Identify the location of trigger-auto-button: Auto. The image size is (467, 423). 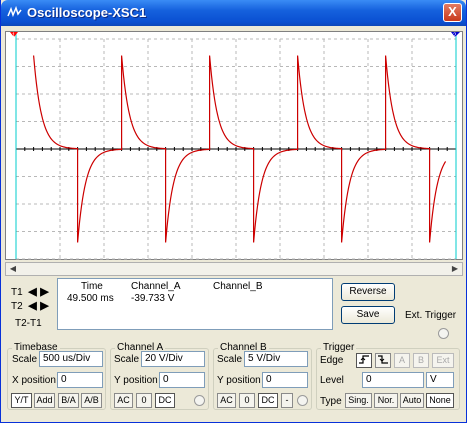
(412, 400).